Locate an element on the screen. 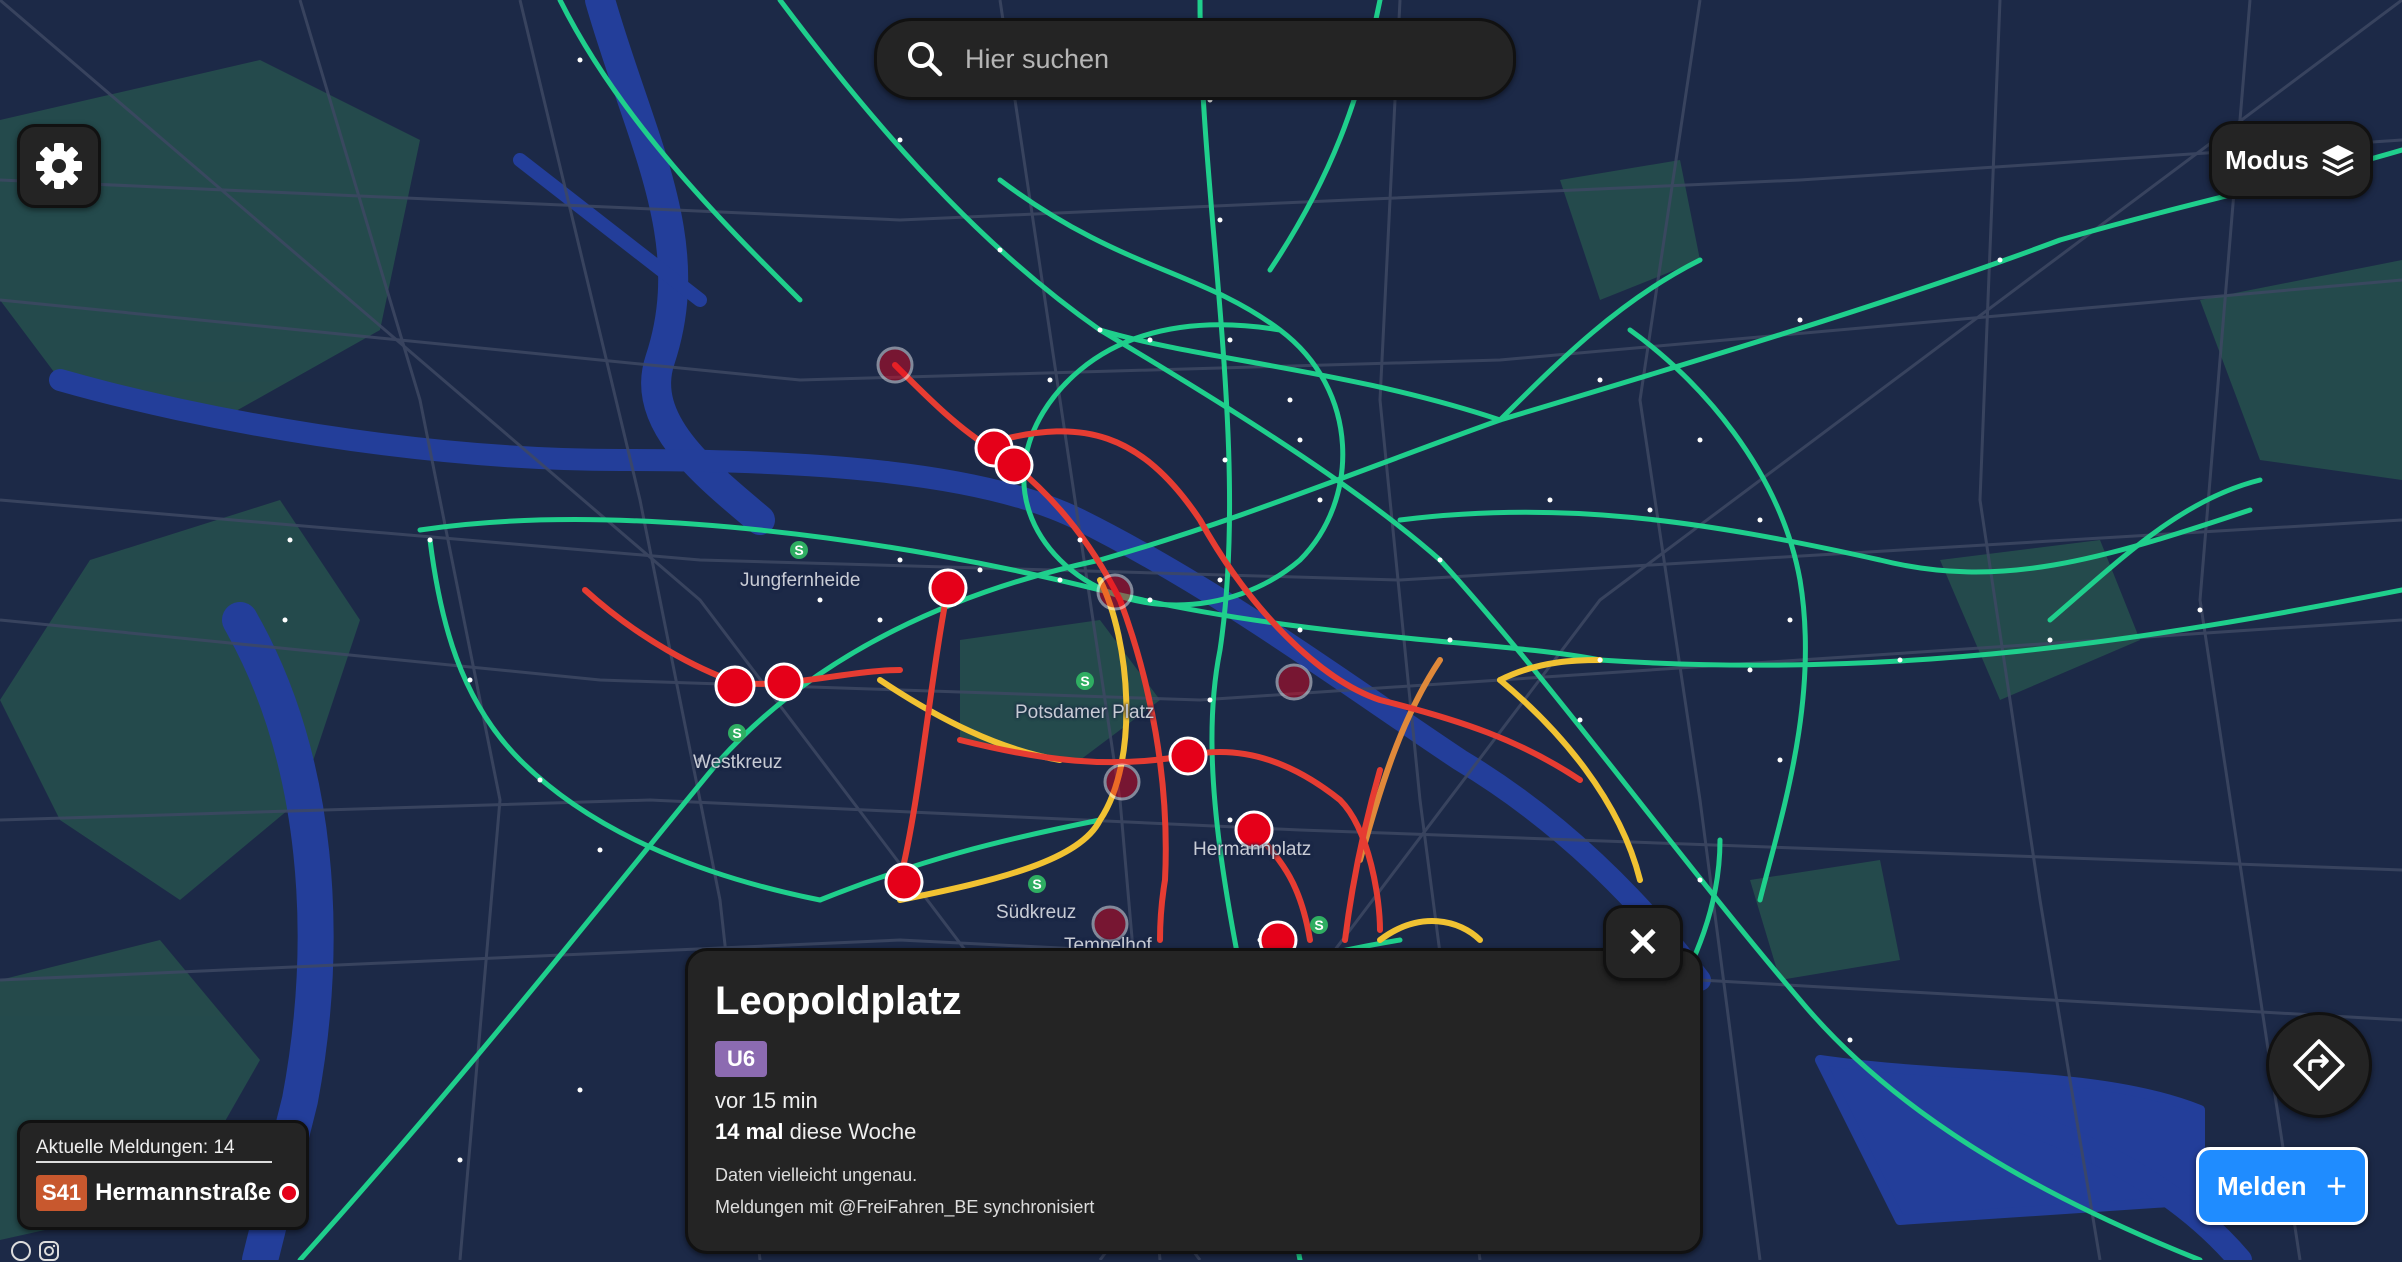 This screenshot has height=1262, width=2402. line-badge: U6 is located at coordinates (741, 1059).